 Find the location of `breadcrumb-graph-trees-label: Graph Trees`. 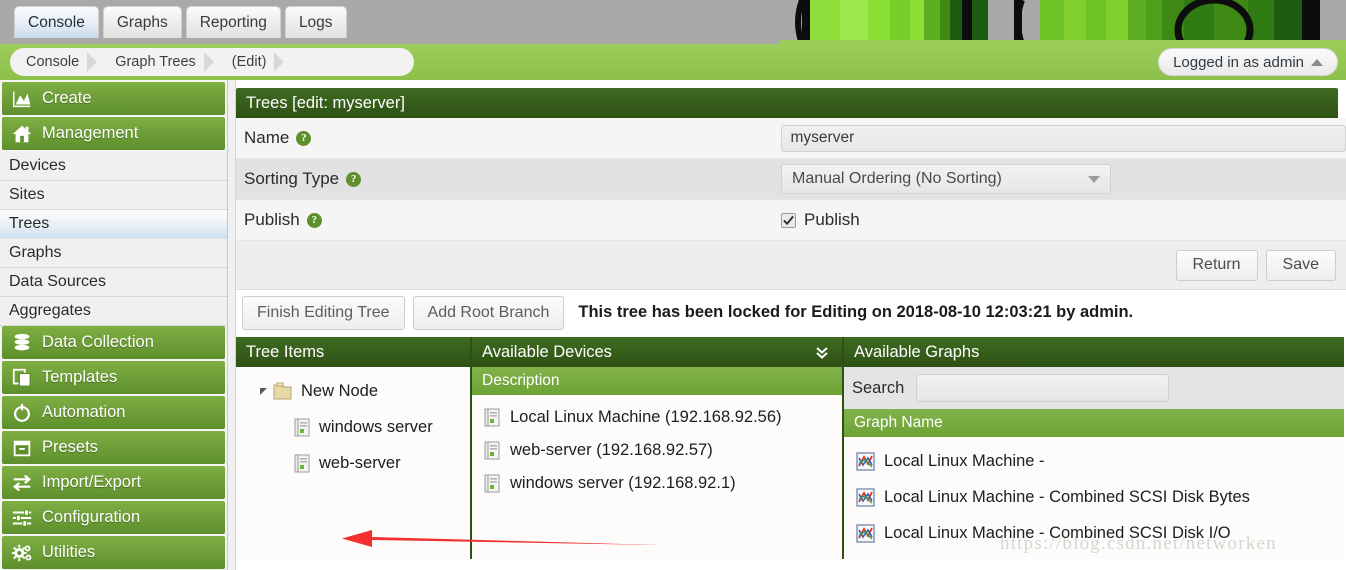

breadcrumb-graph-trees-label: Graph Trees is located at coordinates (155, 62).